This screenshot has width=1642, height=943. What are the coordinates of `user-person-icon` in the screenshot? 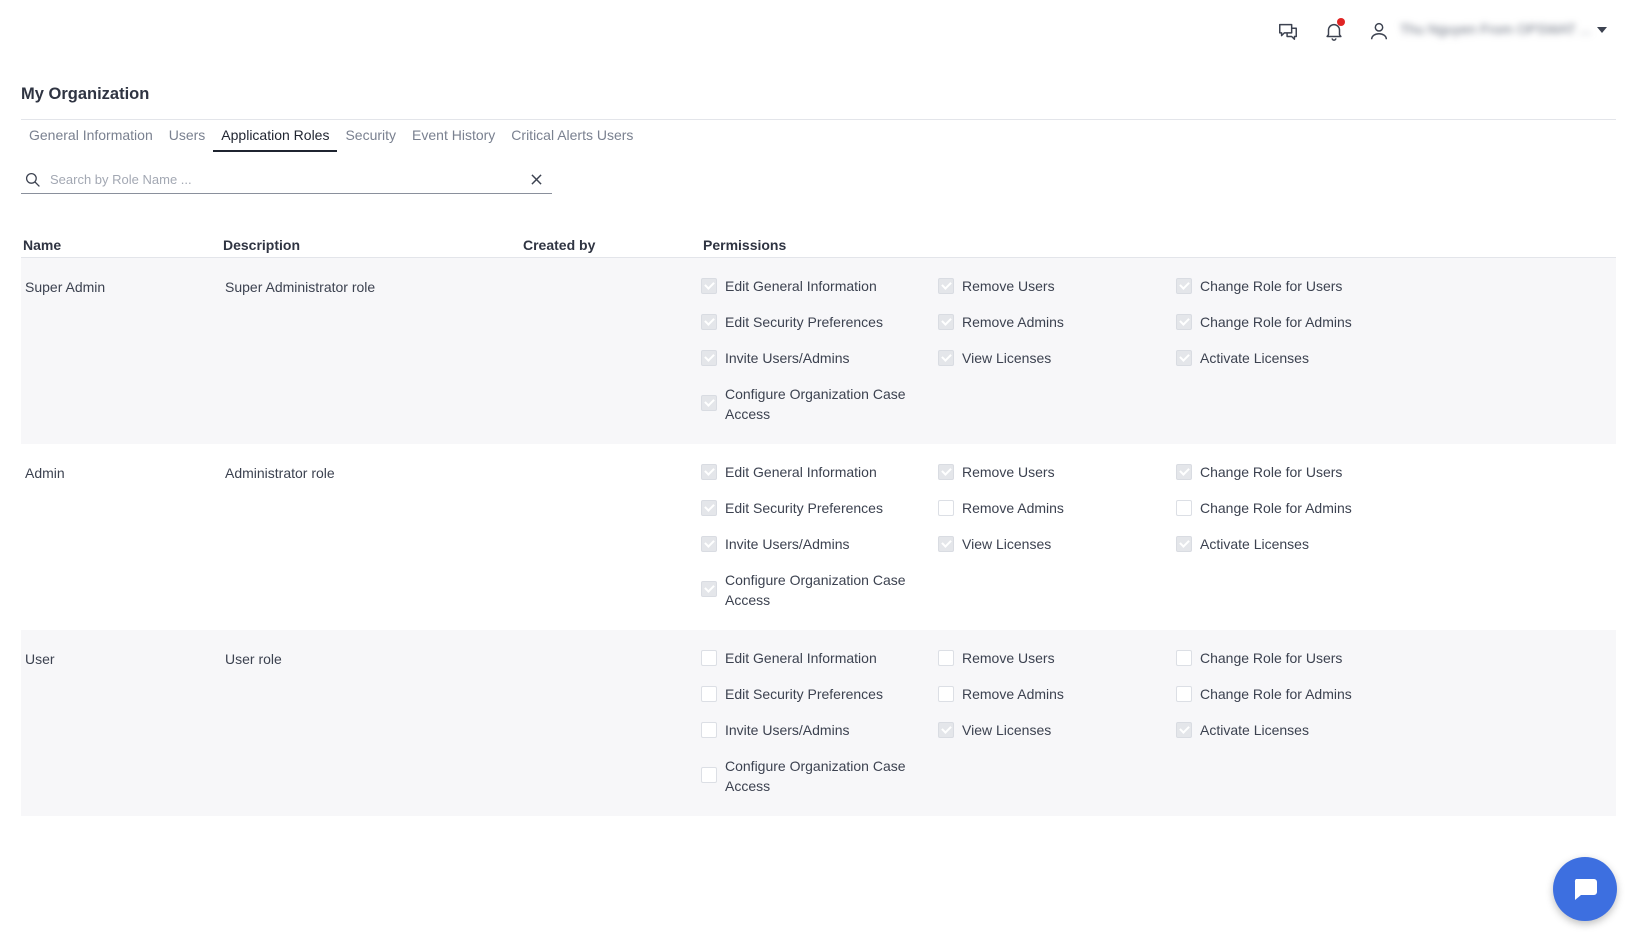 It's located at (1379, 31).